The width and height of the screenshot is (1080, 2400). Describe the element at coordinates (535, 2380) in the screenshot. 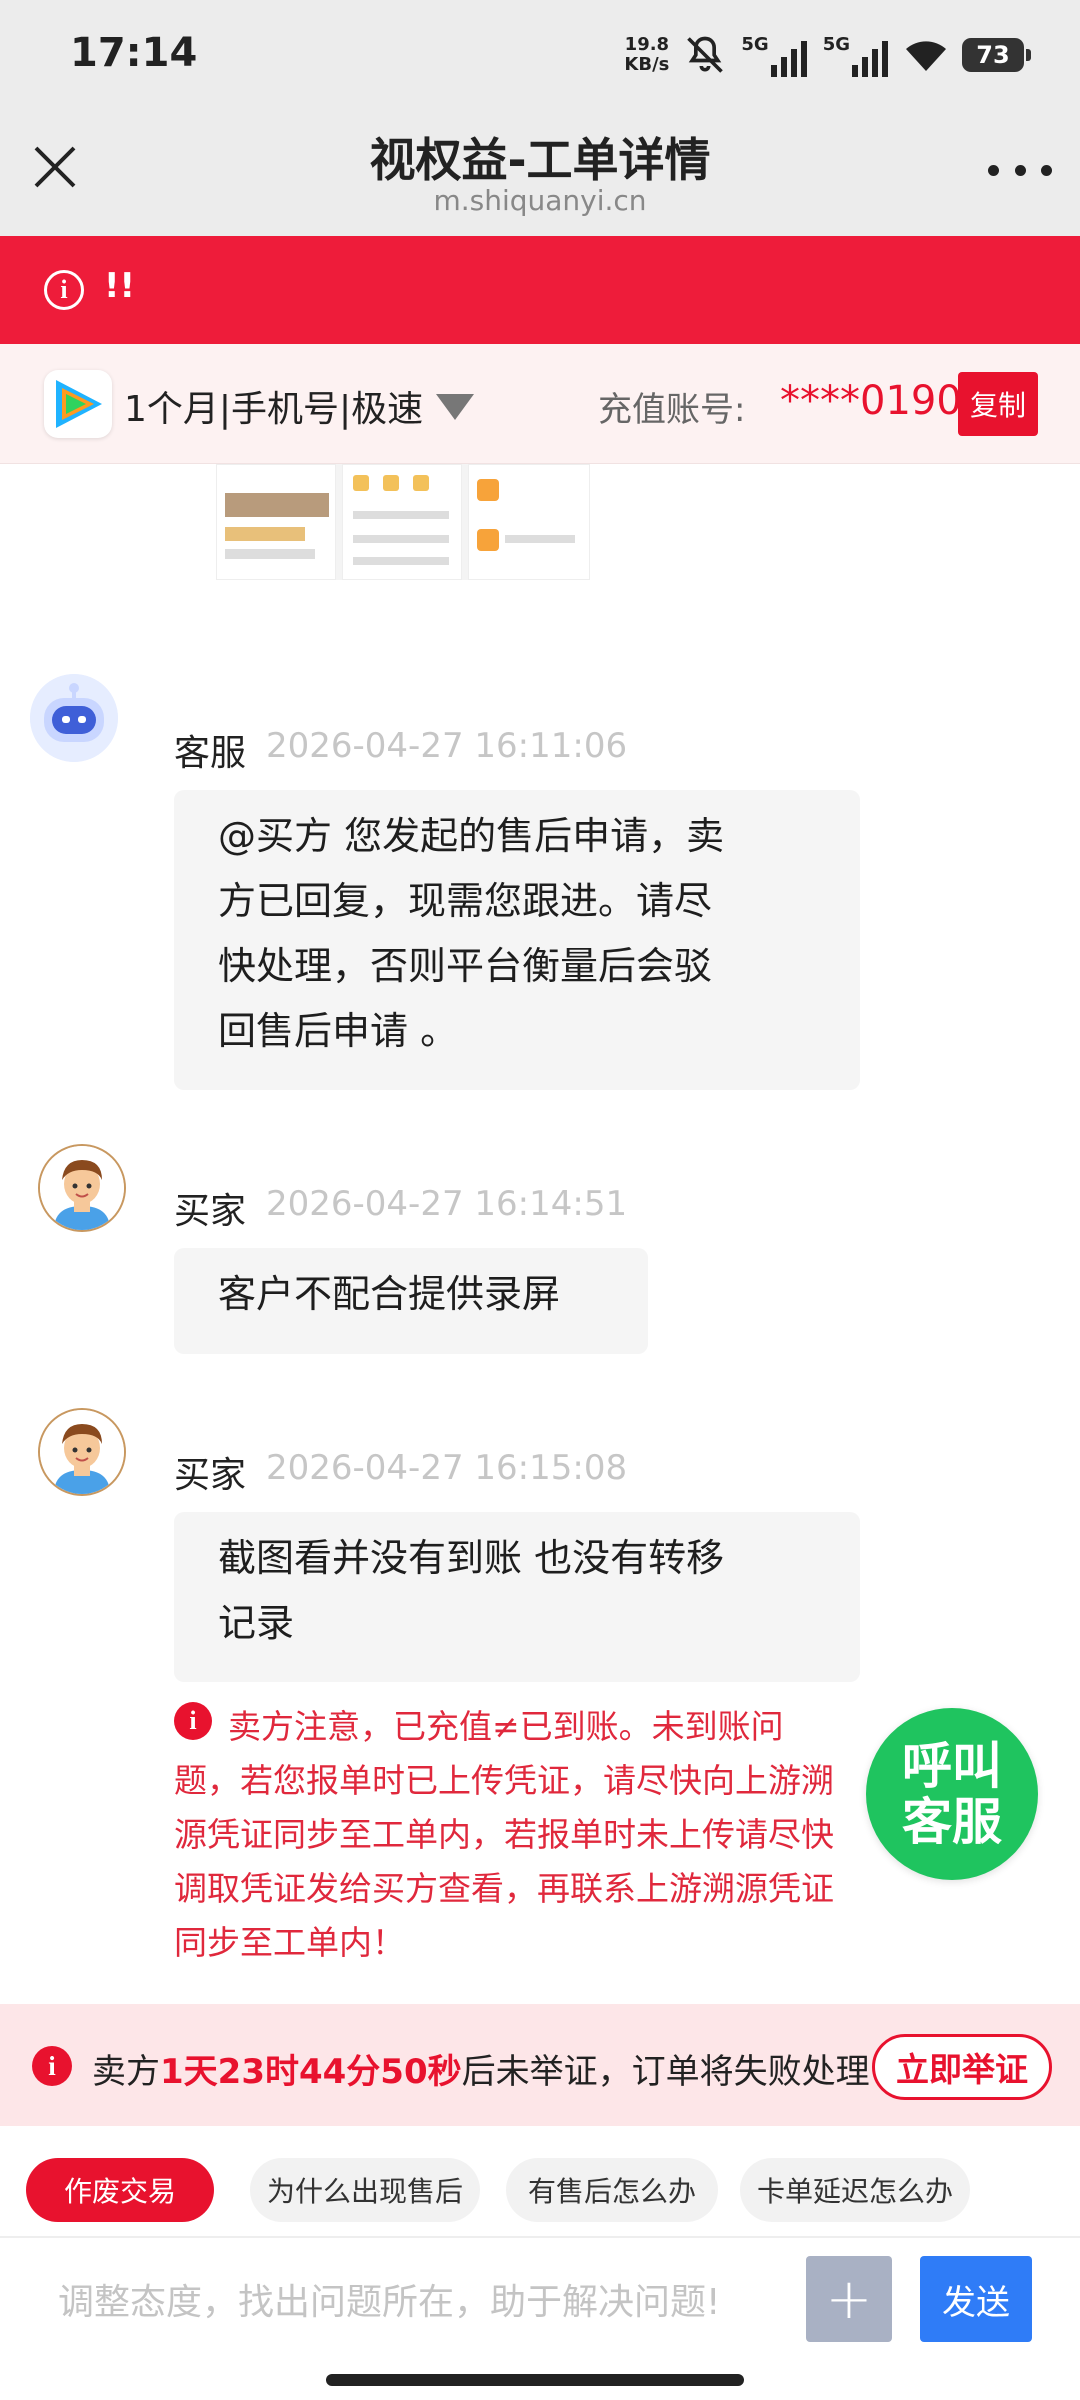

I see `home-indicator` at that location.